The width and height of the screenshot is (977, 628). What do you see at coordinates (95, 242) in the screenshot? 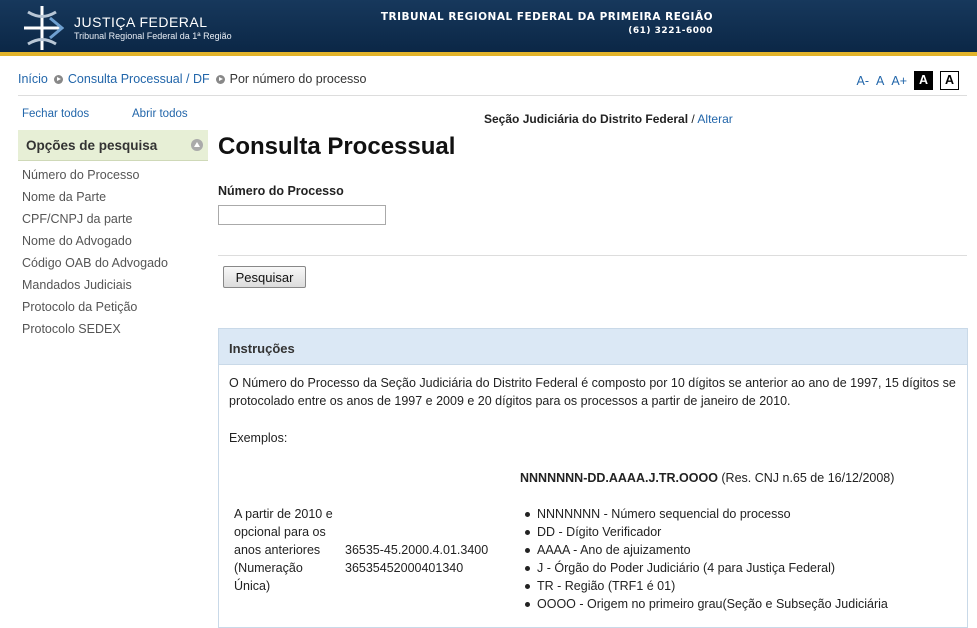
I see `sidebar-item-nome-advogado: Nome do Advogado` at bounding box center [95, 242].